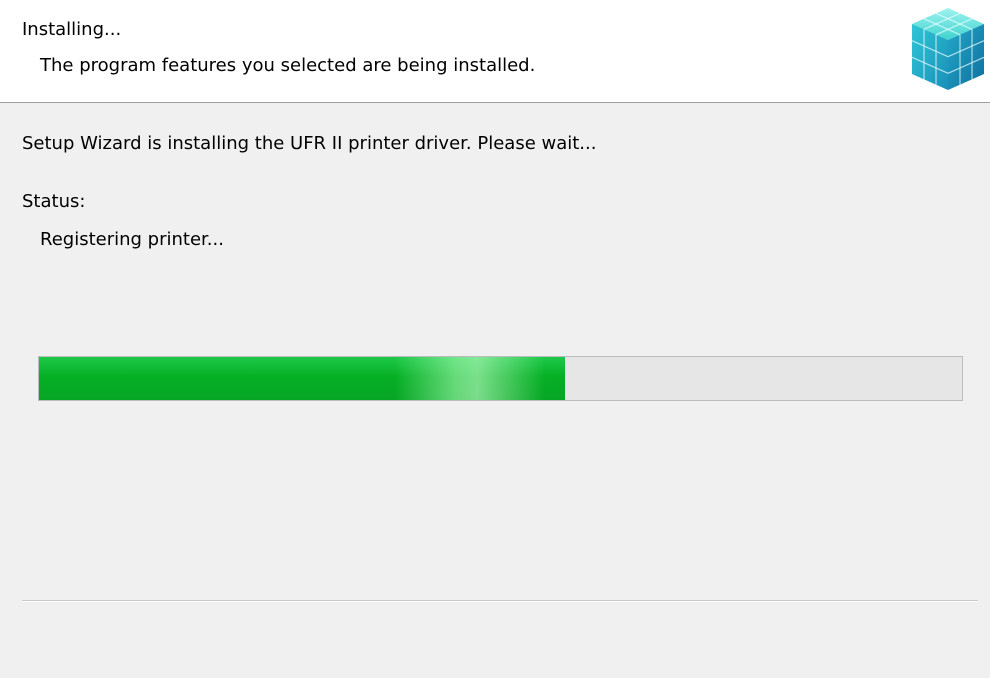 This screenshot has height=678, width=990. Describe the element at coordinates (302, 378) in the screenshot. I see `progress-bar-fill` at that location.